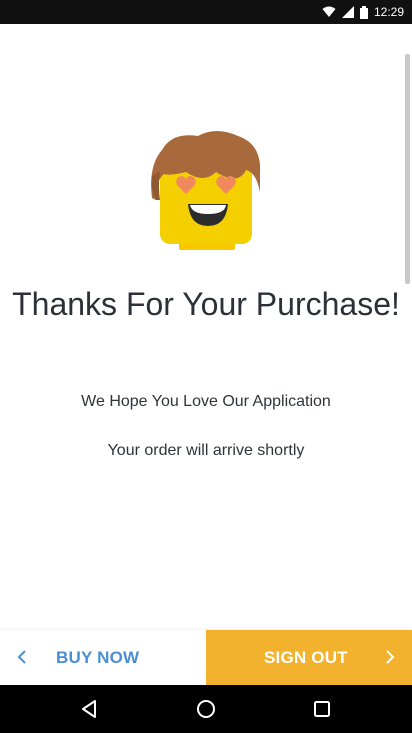 The width and height of the screenshot is (412, 733). Describe the element at coordinates (390, 659) in the screenshot. I see `chevron-right-icon` at that location.